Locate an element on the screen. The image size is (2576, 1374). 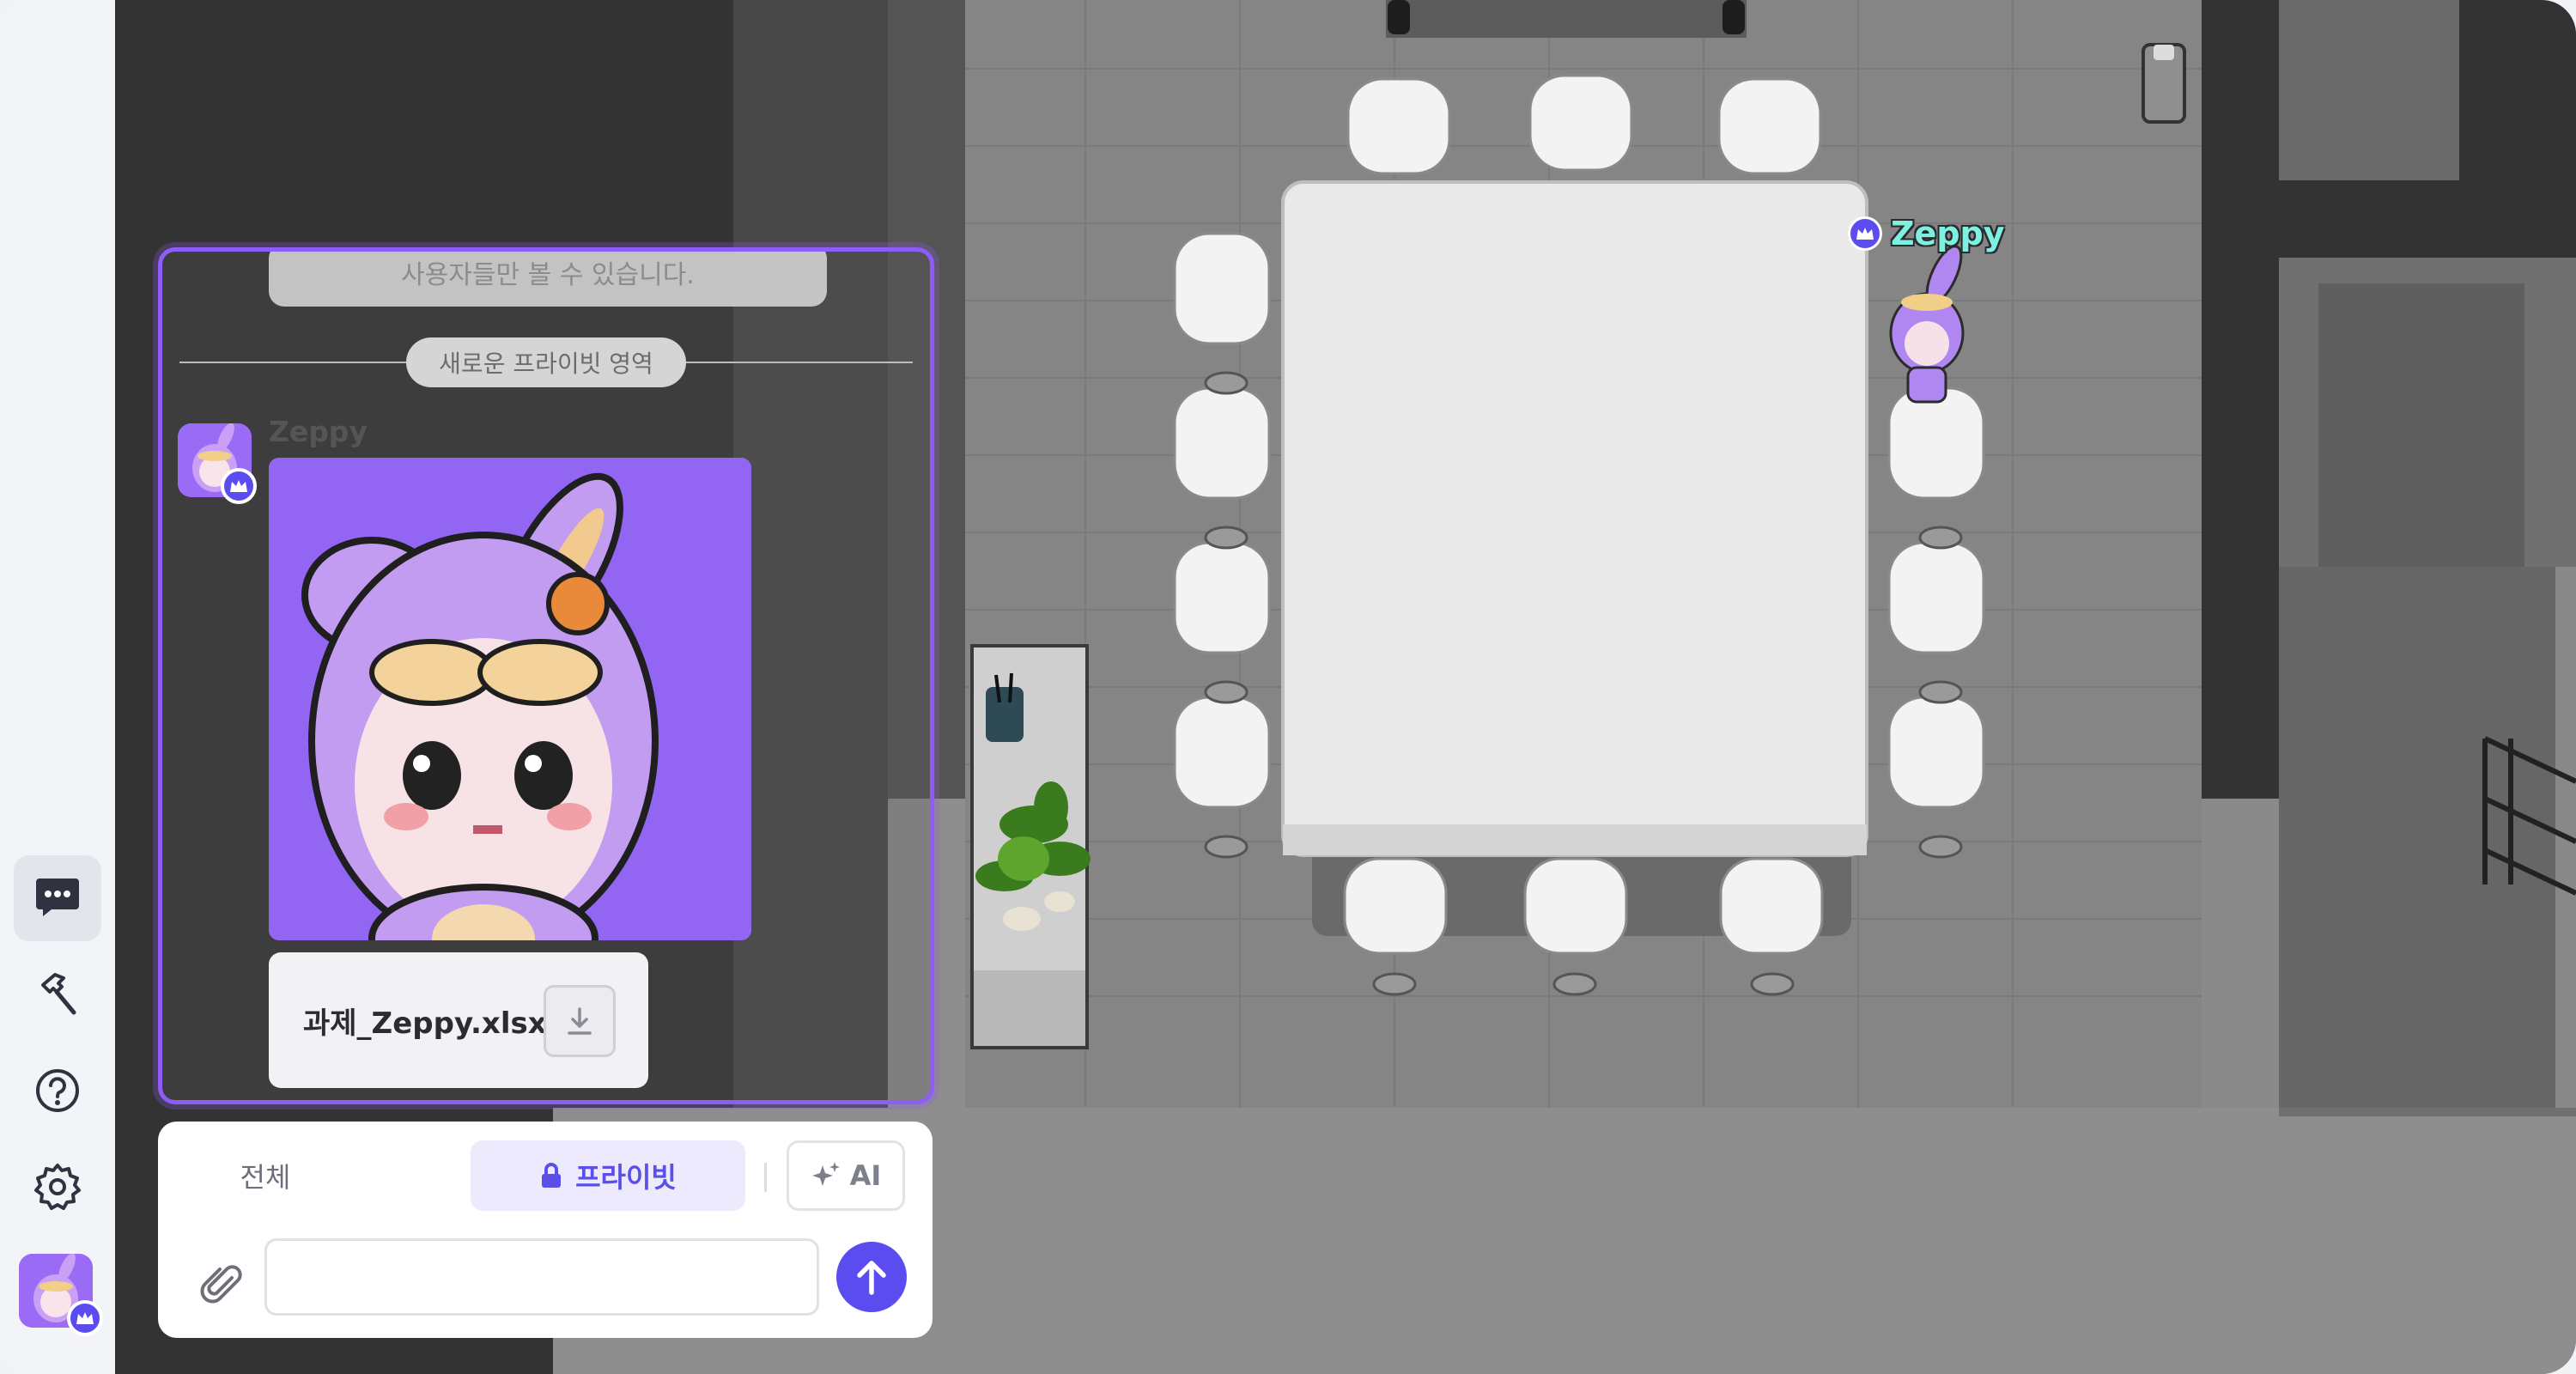
file-attachment-card: 과제_Zeppy.xlsx is located at coordinates (459, 1020).